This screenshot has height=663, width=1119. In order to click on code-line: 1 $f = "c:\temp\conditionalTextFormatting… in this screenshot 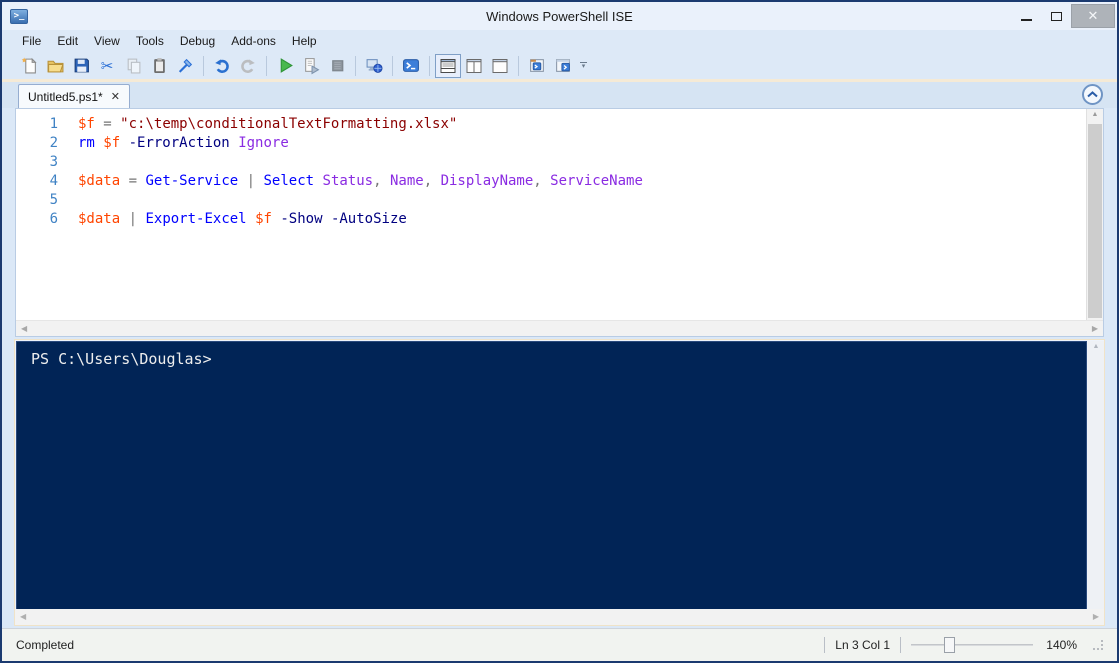, I will do `click(551, 124)`.